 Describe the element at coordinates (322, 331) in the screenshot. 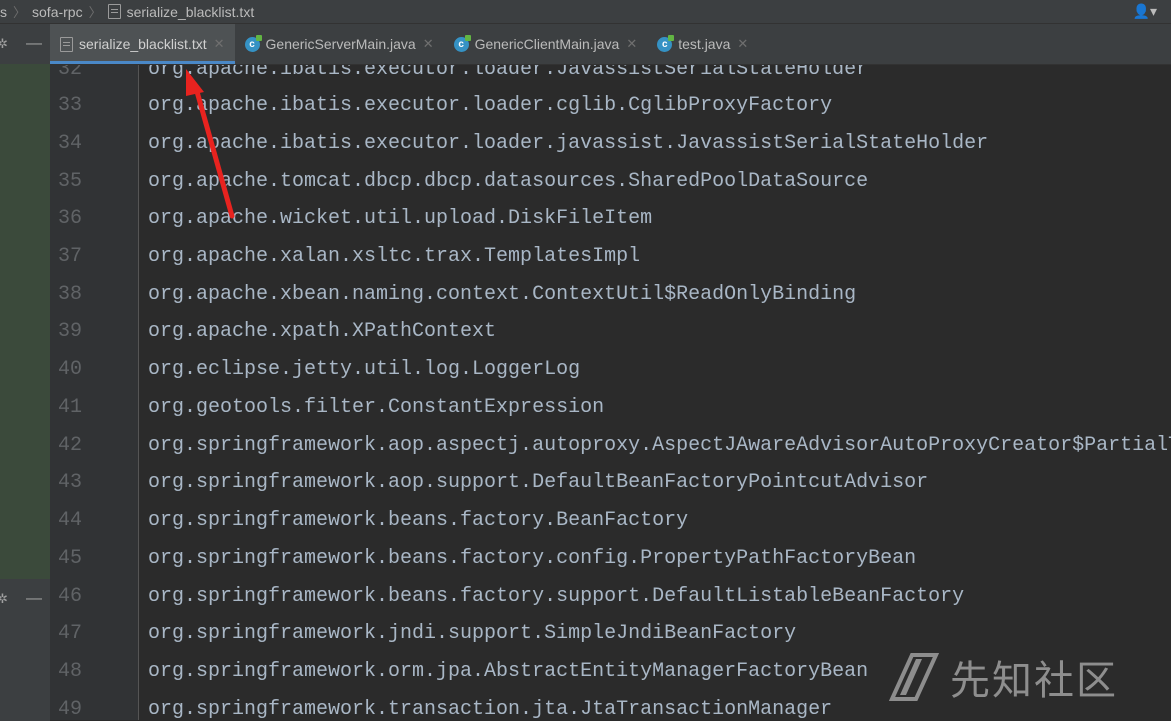

I see `line-text: org.apache.xpath.XPathContext` at that location.